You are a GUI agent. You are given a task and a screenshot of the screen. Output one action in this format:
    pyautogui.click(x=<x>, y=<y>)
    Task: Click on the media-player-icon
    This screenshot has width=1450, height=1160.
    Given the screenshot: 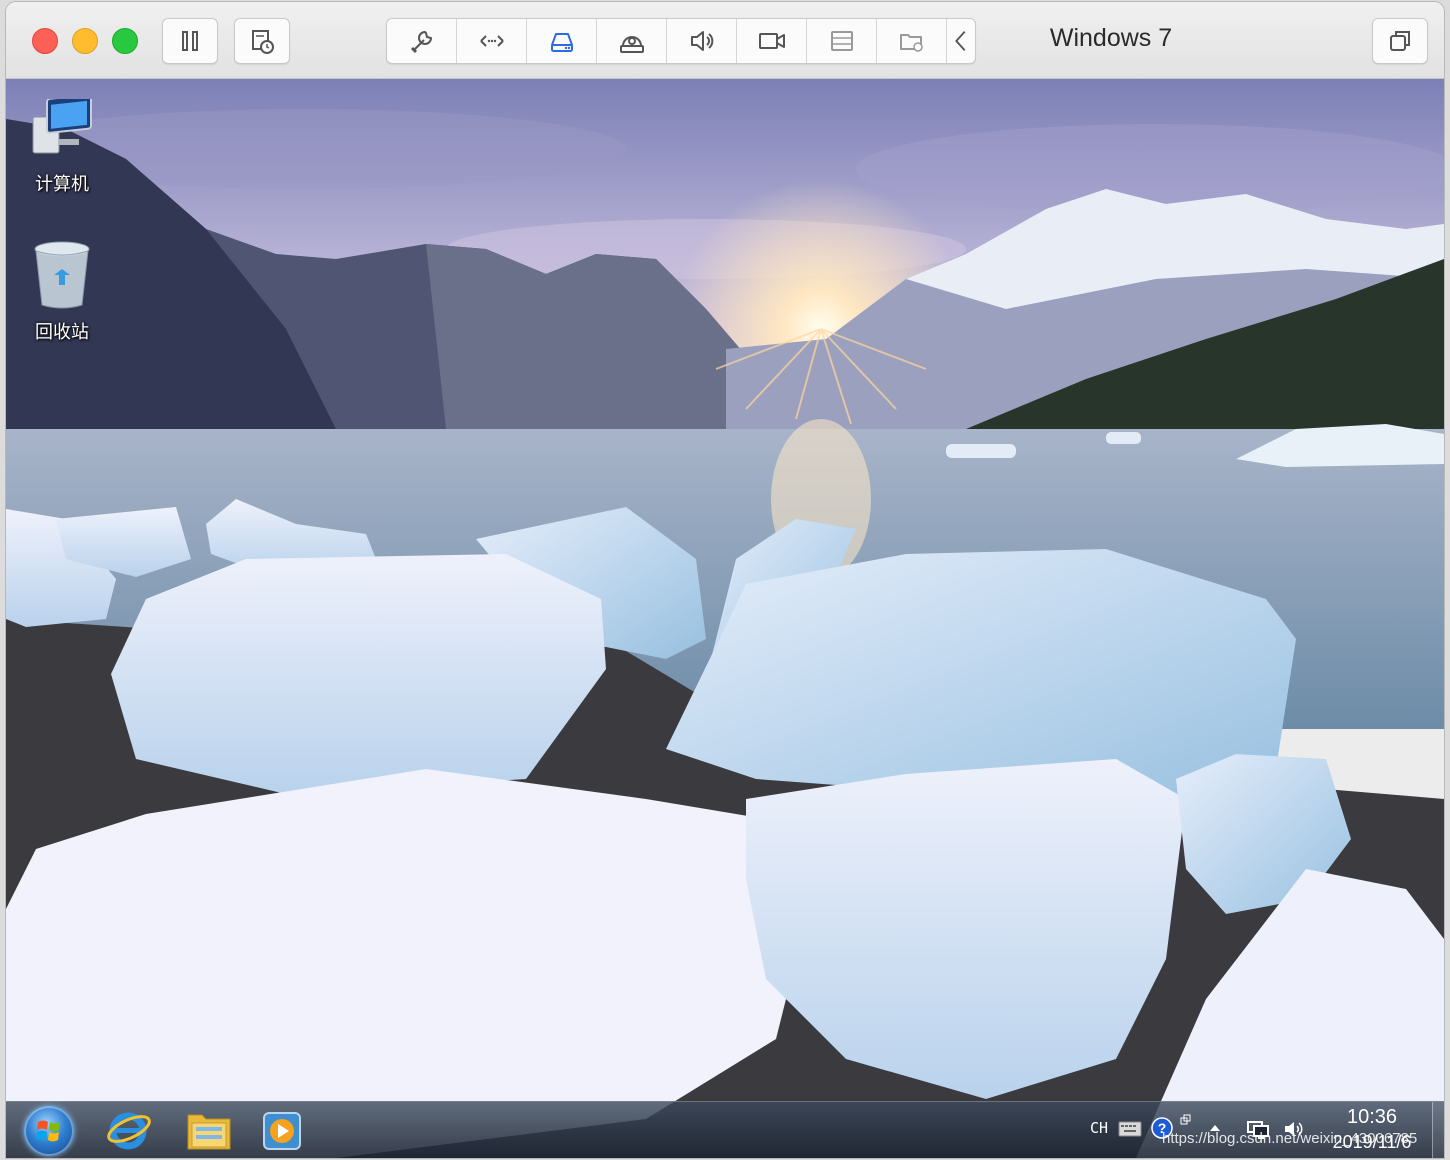 What is the action you would take?
    pyautogui.click(x=282, y=1131)
    